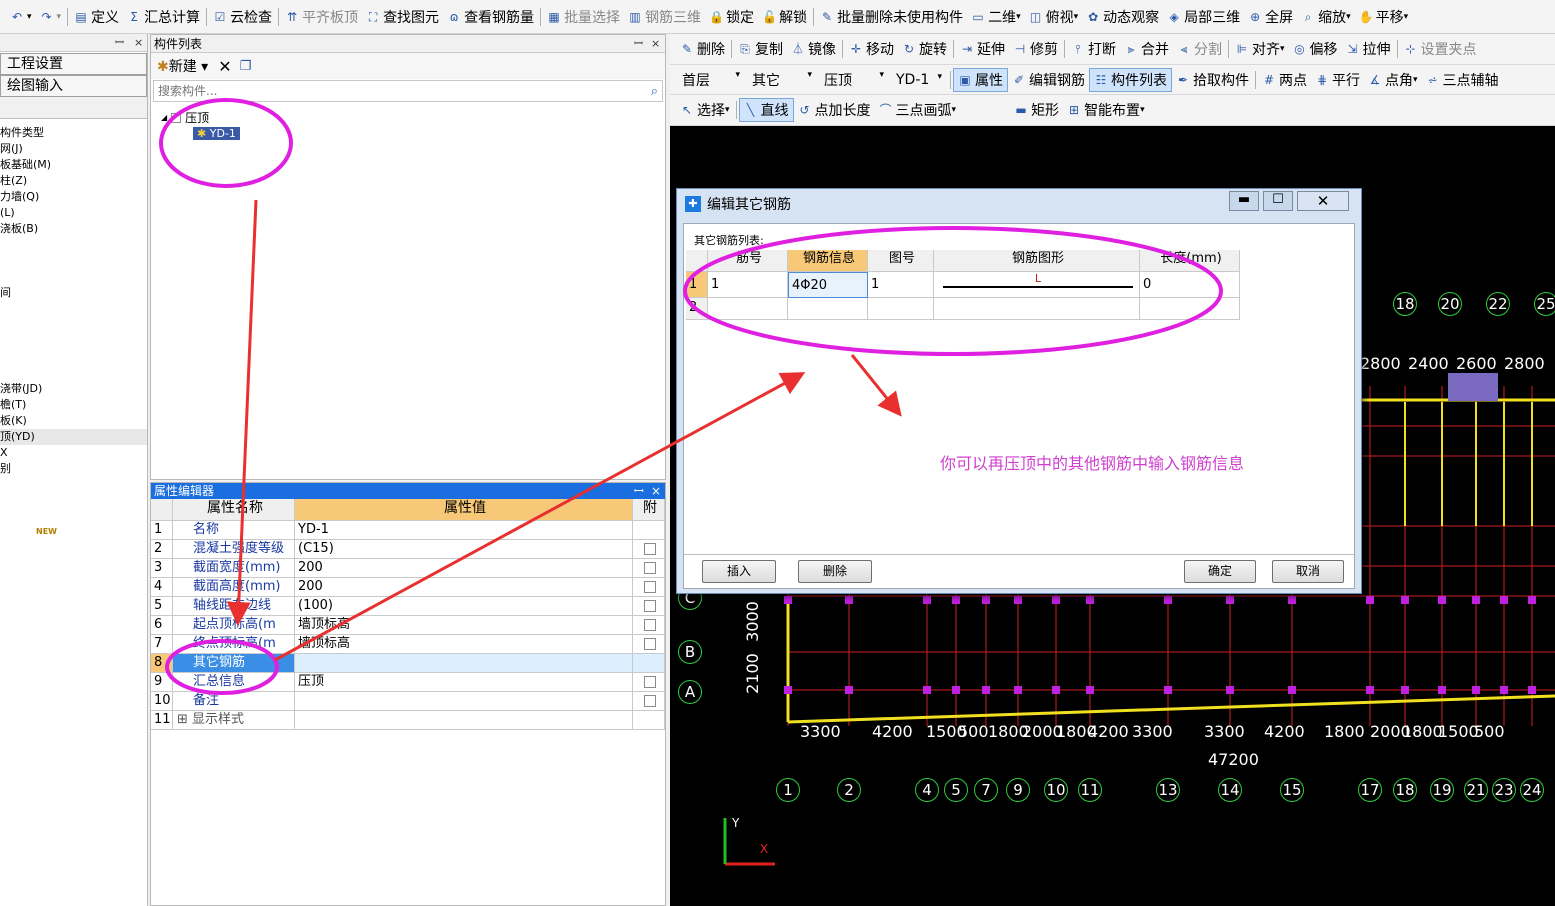  Describe the element at coordinates (1093, 49) in the screenshot. I see `break-button: ⫯ 打断` at that location.